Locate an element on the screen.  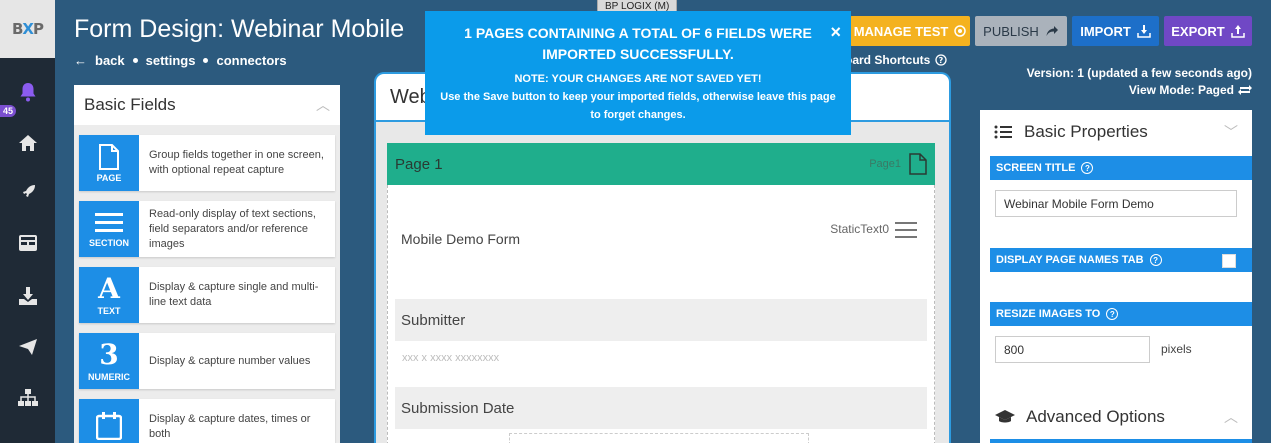
swap-arrows-icon is located at coordinates (1245, 90).